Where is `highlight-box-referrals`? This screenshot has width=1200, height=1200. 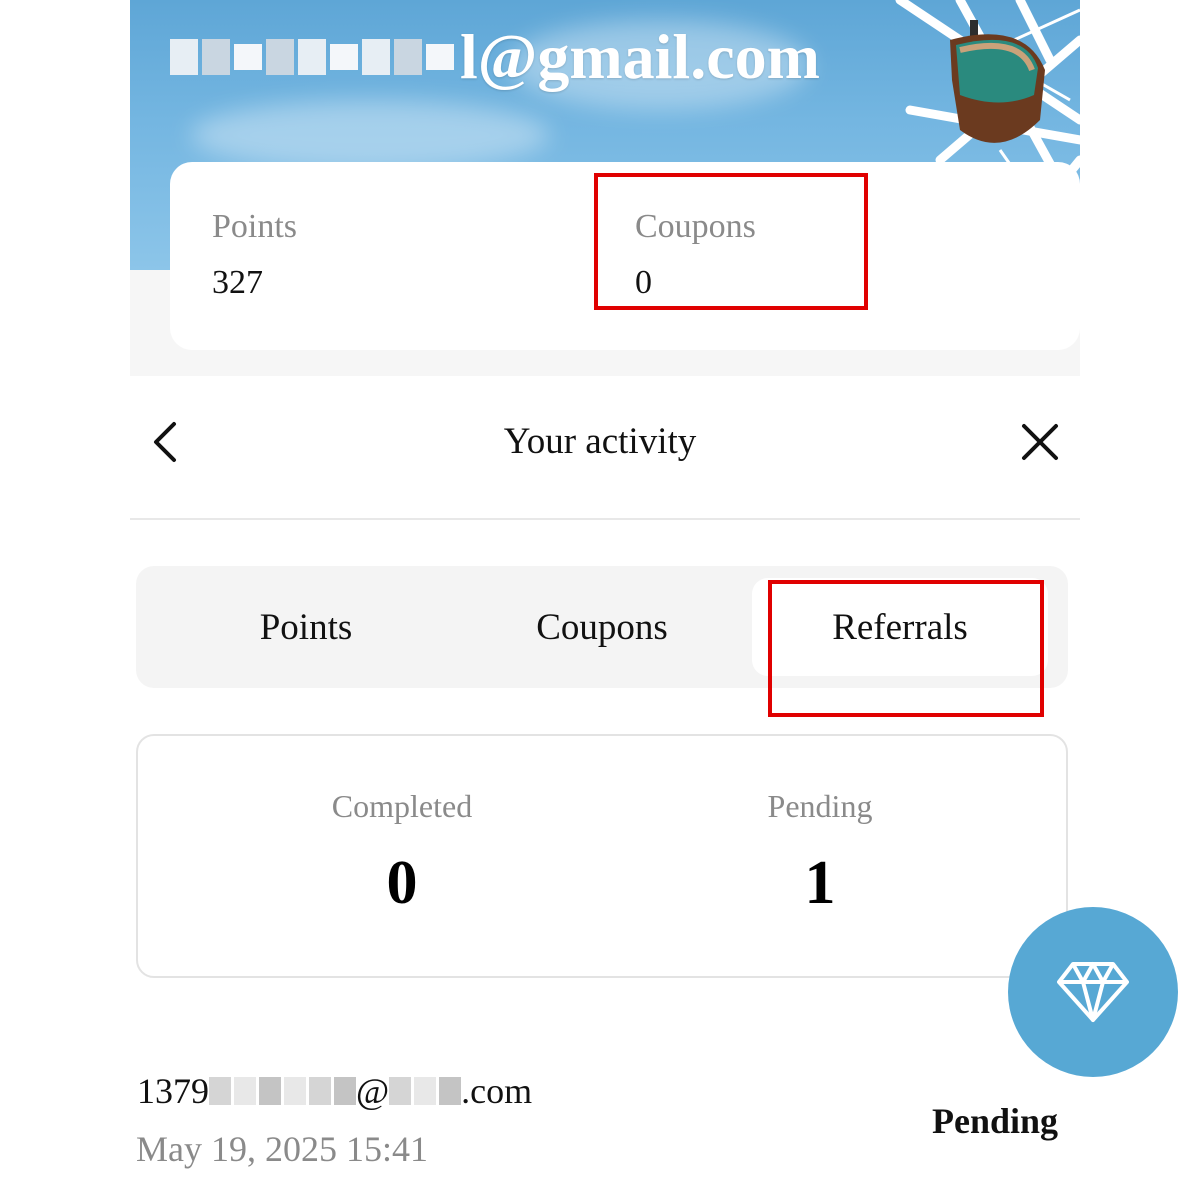
highlight-box-referrals is located at coordinates (906, 648).